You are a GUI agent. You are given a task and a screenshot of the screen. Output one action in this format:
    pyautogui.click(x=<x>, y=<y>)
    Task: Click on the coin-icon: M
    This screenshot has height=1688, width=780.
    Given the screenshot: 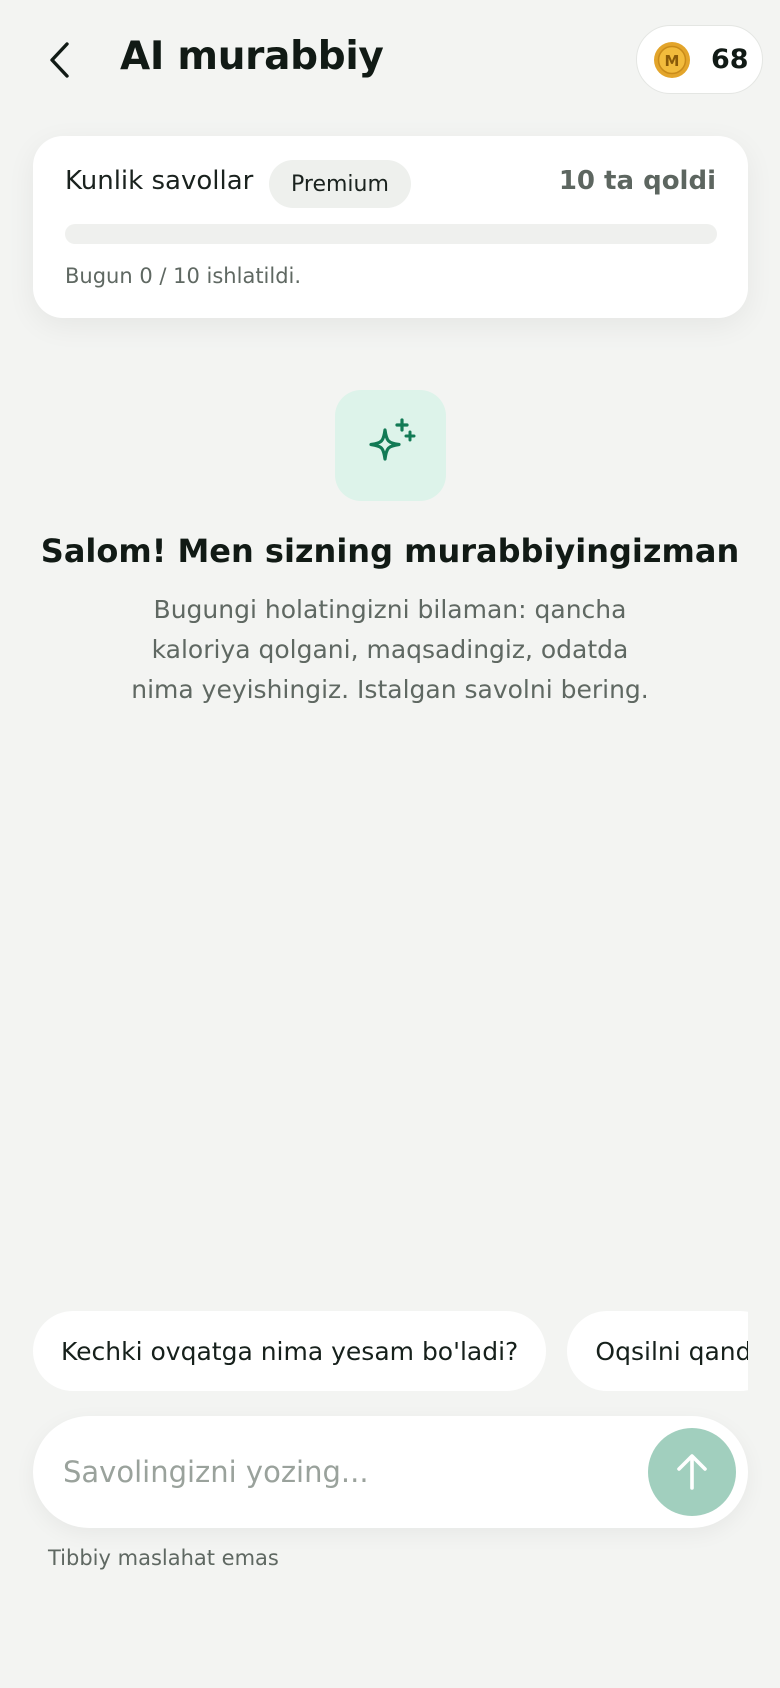 What is the action you would take?
    pyautogui.click(x=672, y=59)
    